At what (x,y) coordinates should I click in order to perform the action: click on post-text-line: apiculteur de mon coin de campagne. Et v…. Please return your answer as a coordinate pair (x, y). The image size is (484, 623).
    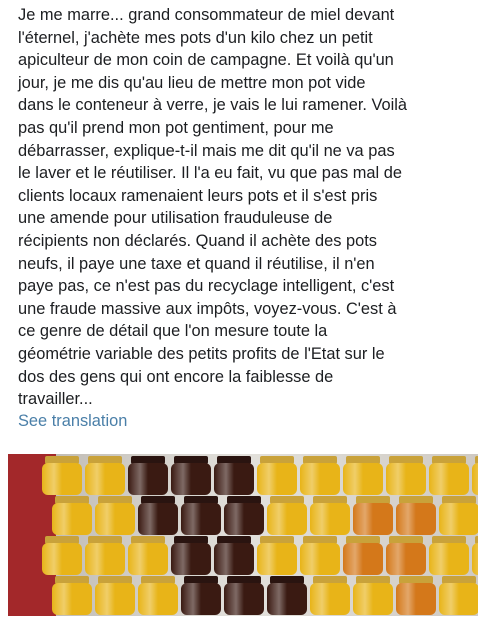
    Looking at the image, I should click on (206, 60).